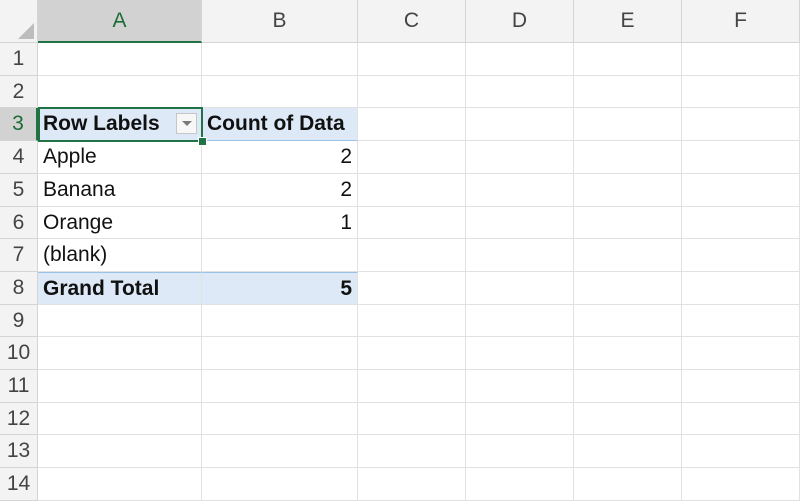  What do you see at coordinates (412, 92) in the screenshot?
I see `cell-c2` at bounding box center [412, 92].